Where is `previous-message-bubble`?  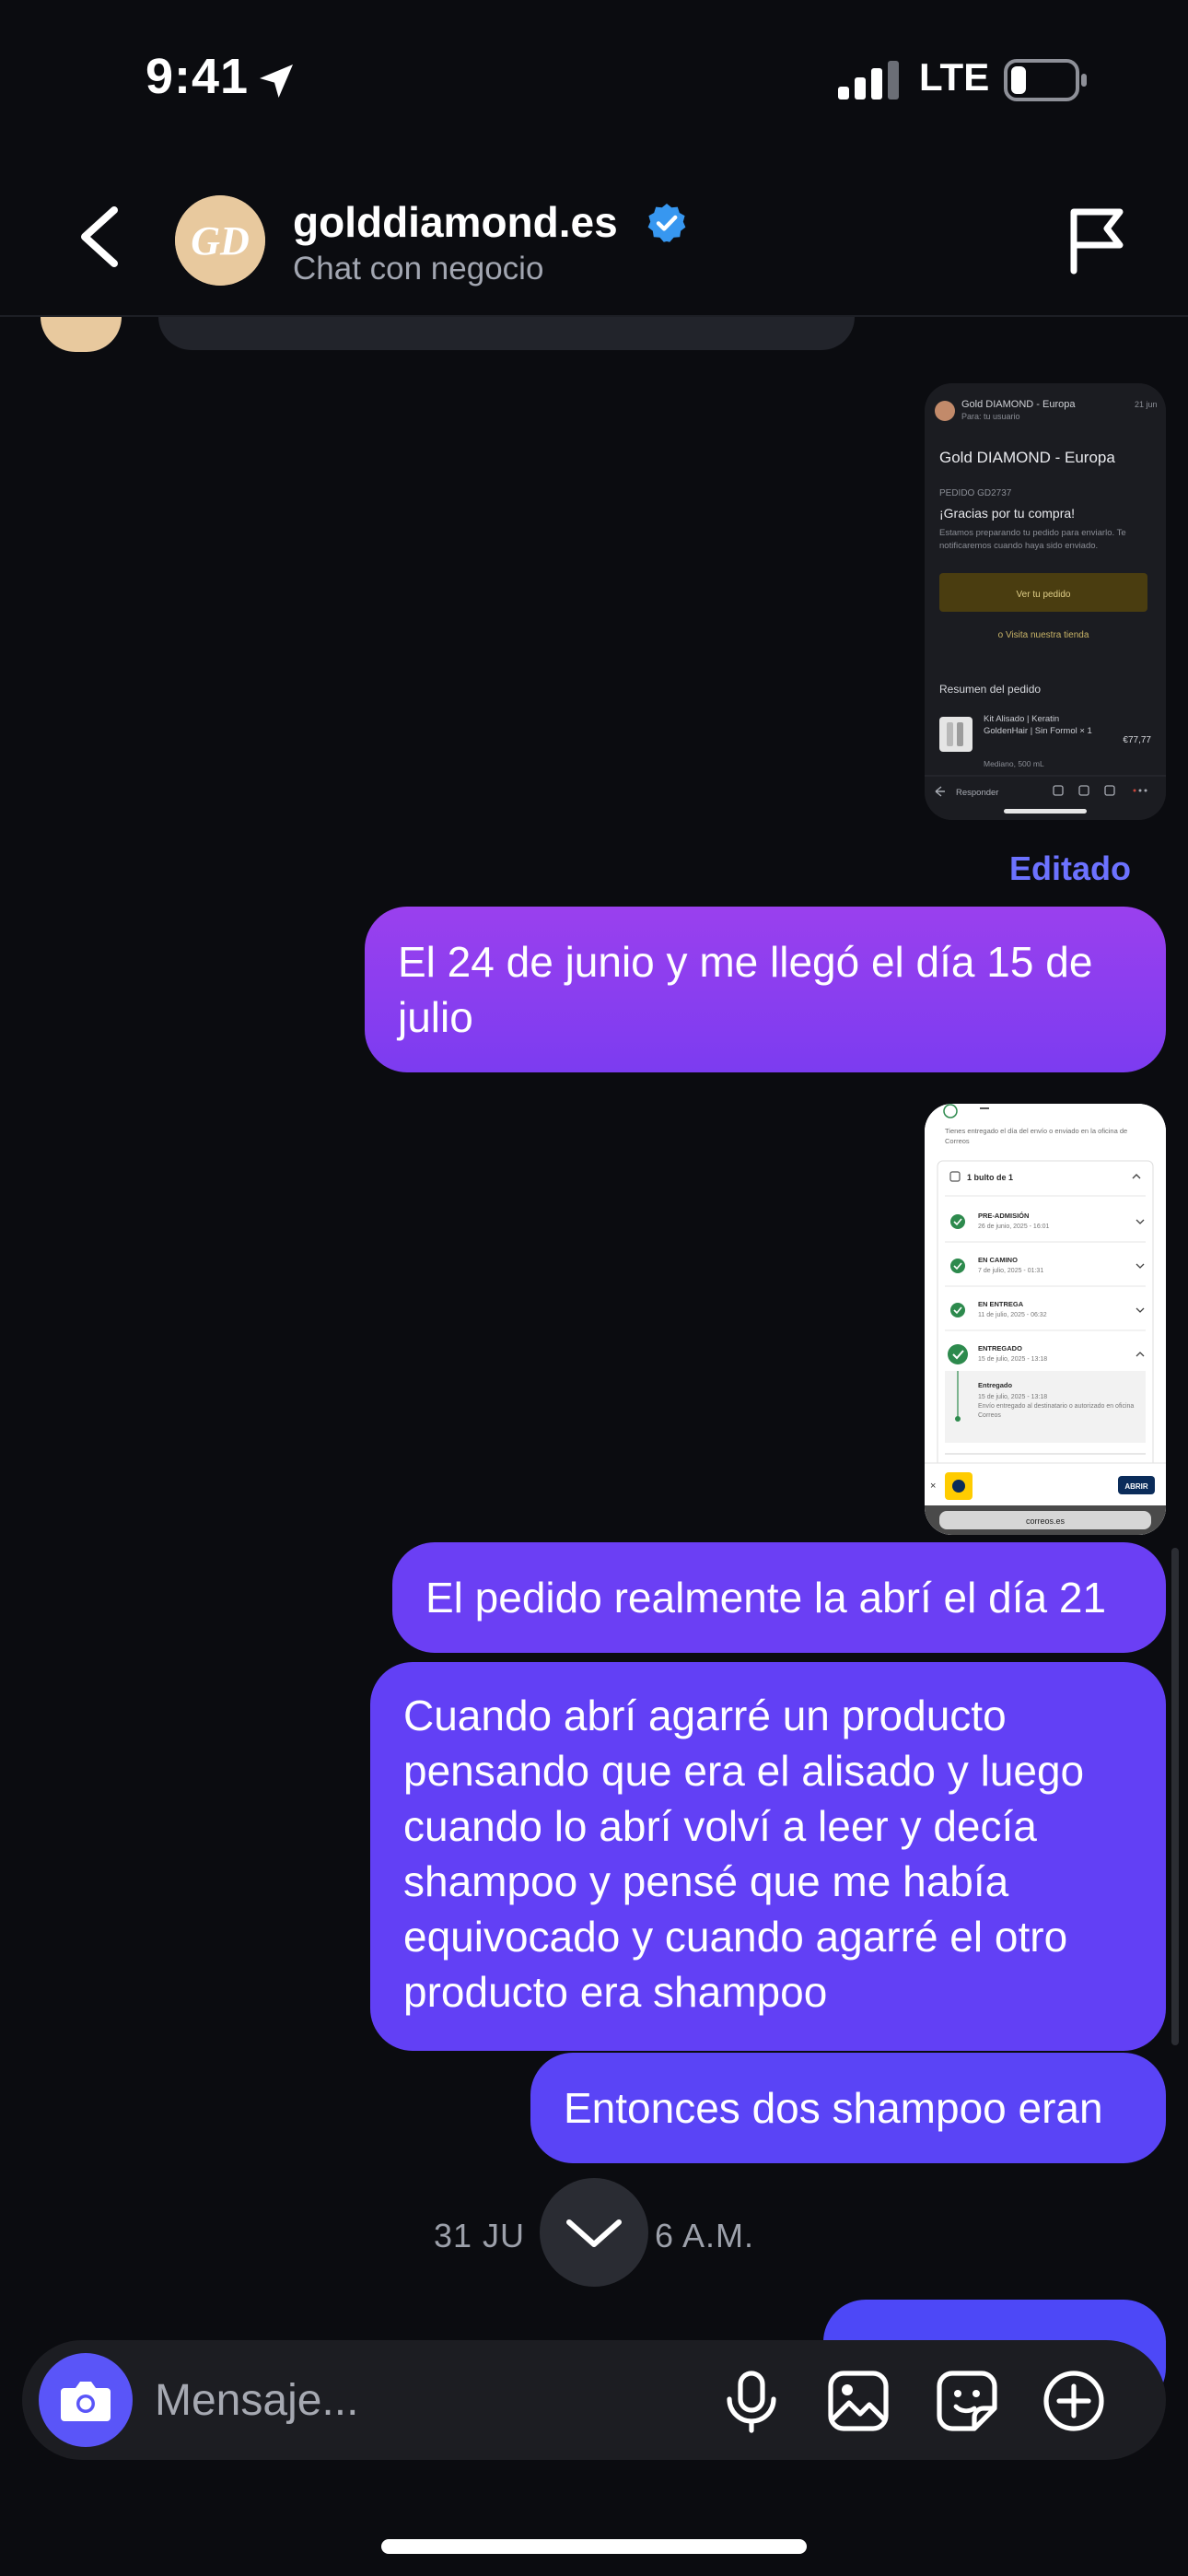 previous-message-bubble is located at coordinates (507, 333).